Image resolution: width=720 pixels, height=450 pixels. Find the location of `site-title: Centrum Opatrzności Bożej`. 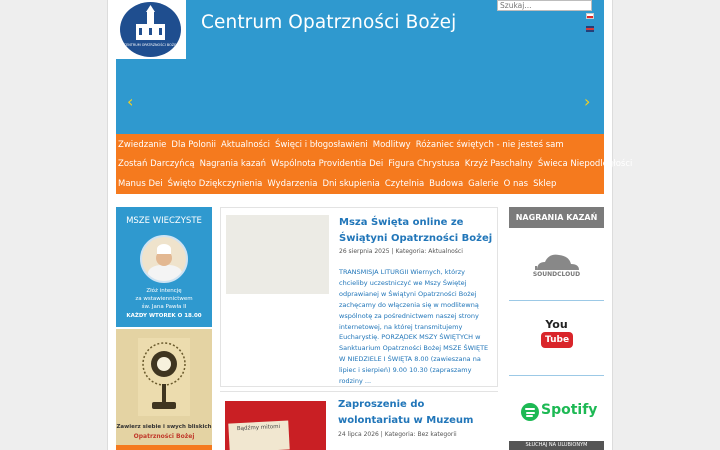

site-title: Centrum Opatrzności Bożej is located at coordinates (328, 22).